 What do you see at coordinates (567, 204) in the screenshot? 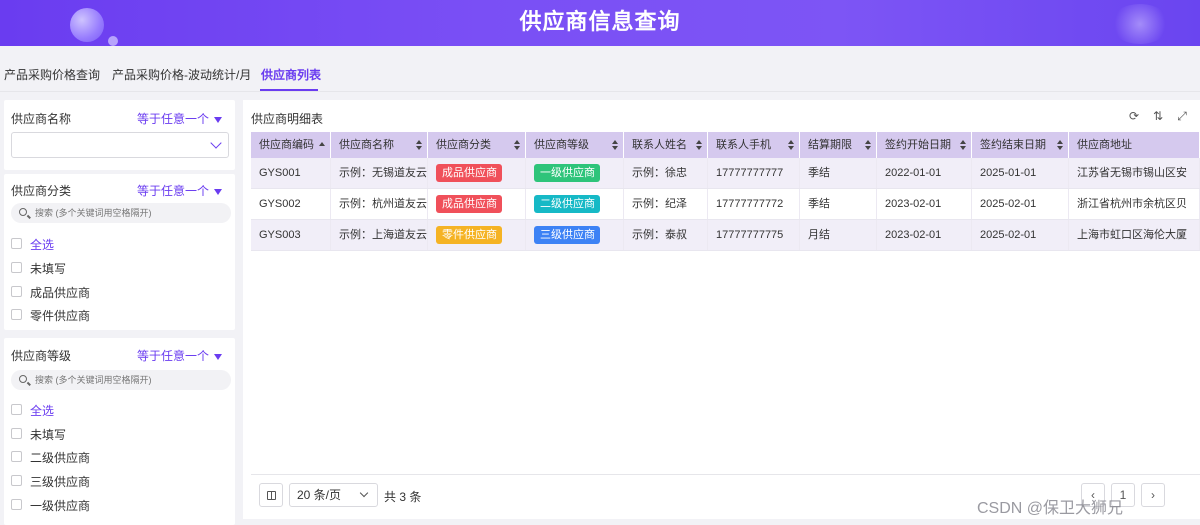
I see `level-tag: 二级供应商` at bounding box center [567, 204].